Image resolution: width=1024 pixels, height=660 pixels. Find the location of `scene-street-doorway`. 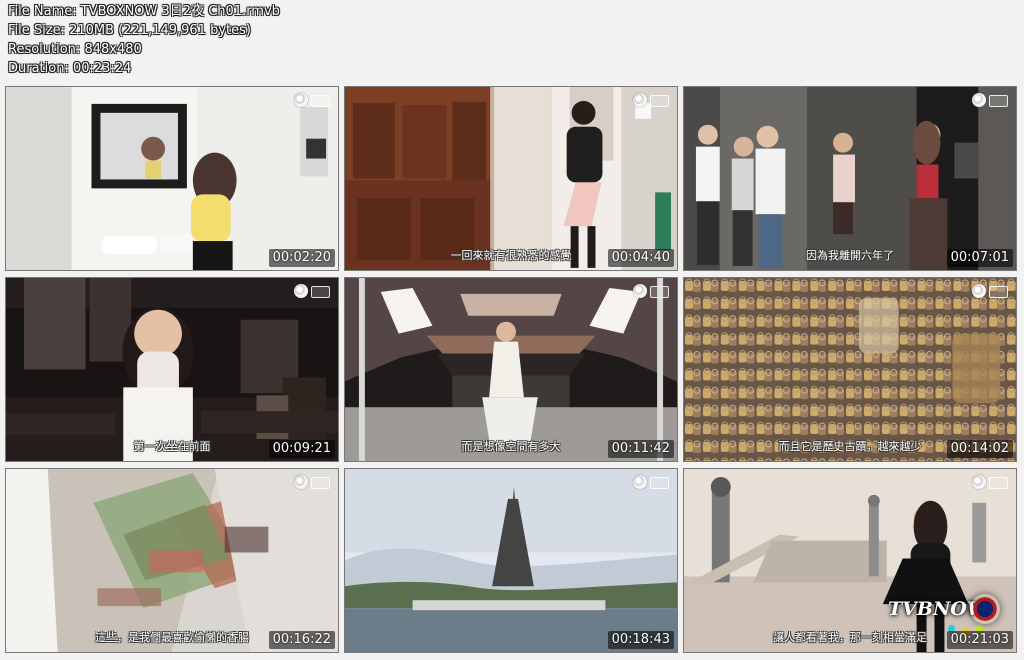

scene-street-doorway is located at coordinates (511, 178).